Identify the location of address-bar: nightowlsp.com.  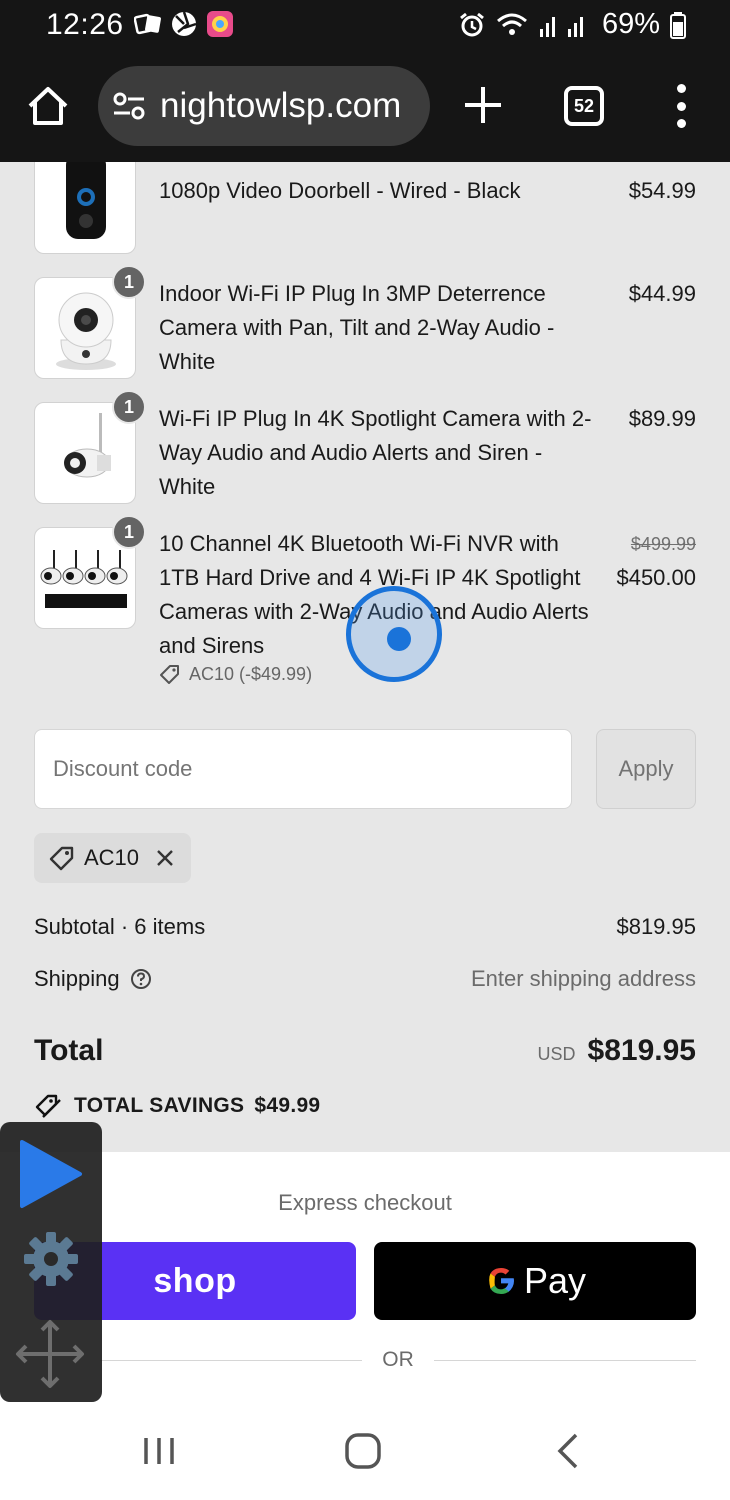
(264, 106).